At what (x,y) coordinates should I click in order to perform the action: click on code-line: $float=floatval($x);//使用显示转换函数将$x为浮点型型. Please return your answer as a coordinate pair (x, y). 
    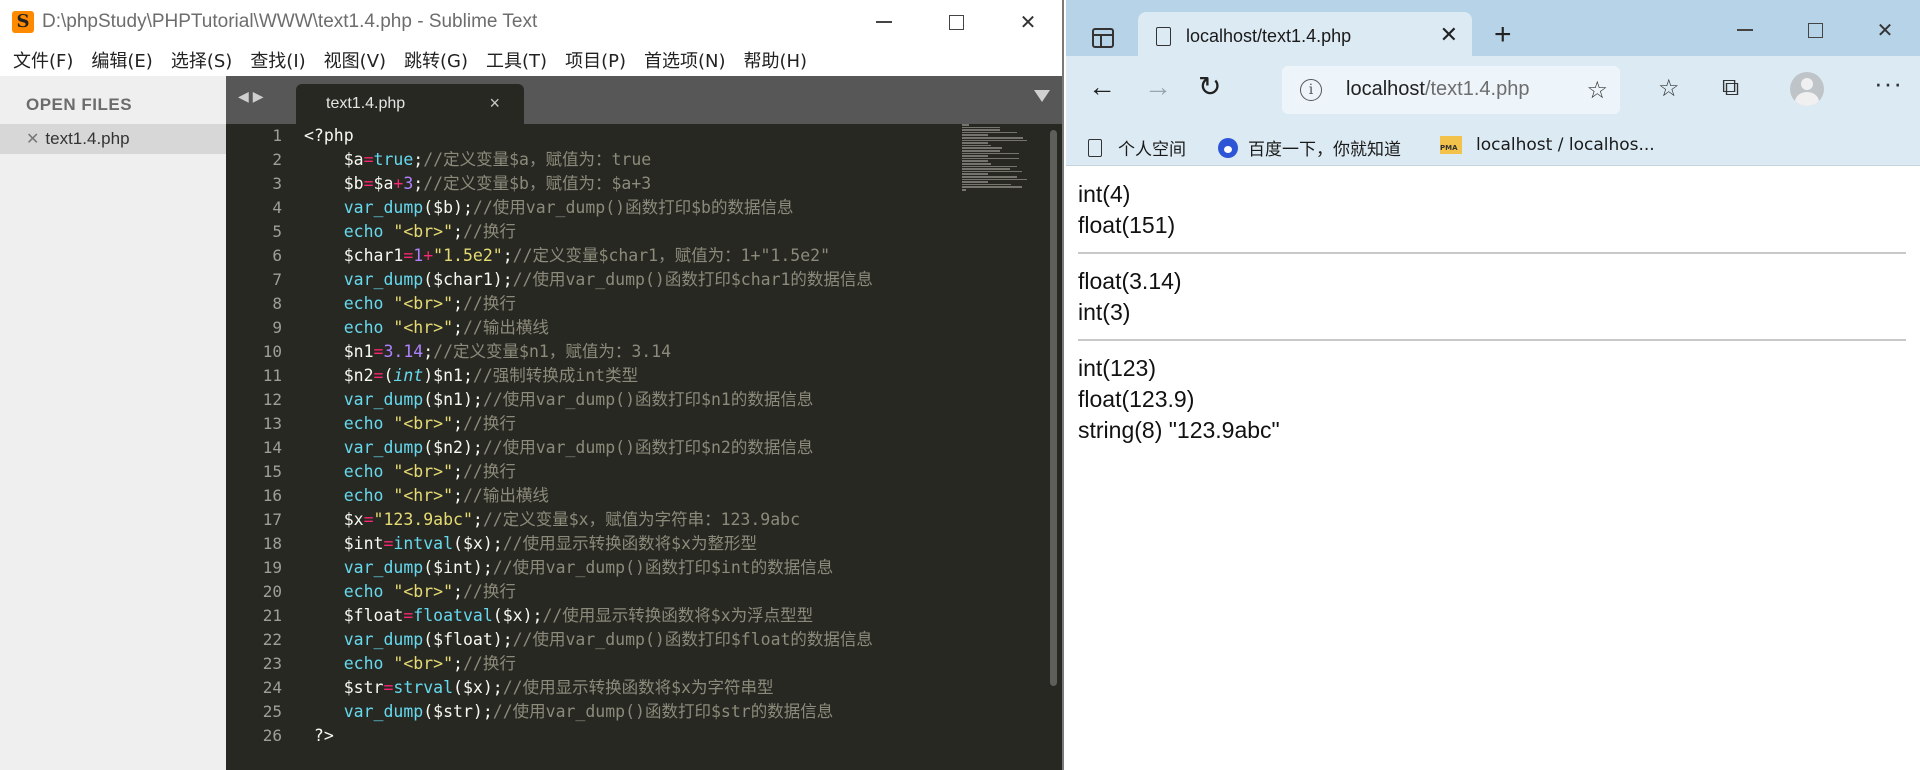
    Looking at the image, I should click on (634, 616).